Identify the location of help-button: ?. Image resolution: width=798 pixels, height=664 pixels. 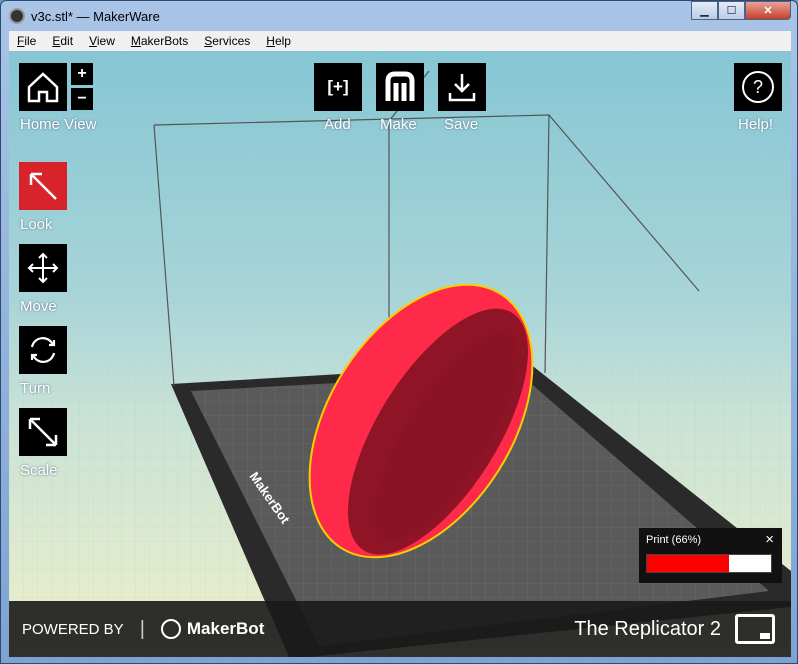
(758, 87).